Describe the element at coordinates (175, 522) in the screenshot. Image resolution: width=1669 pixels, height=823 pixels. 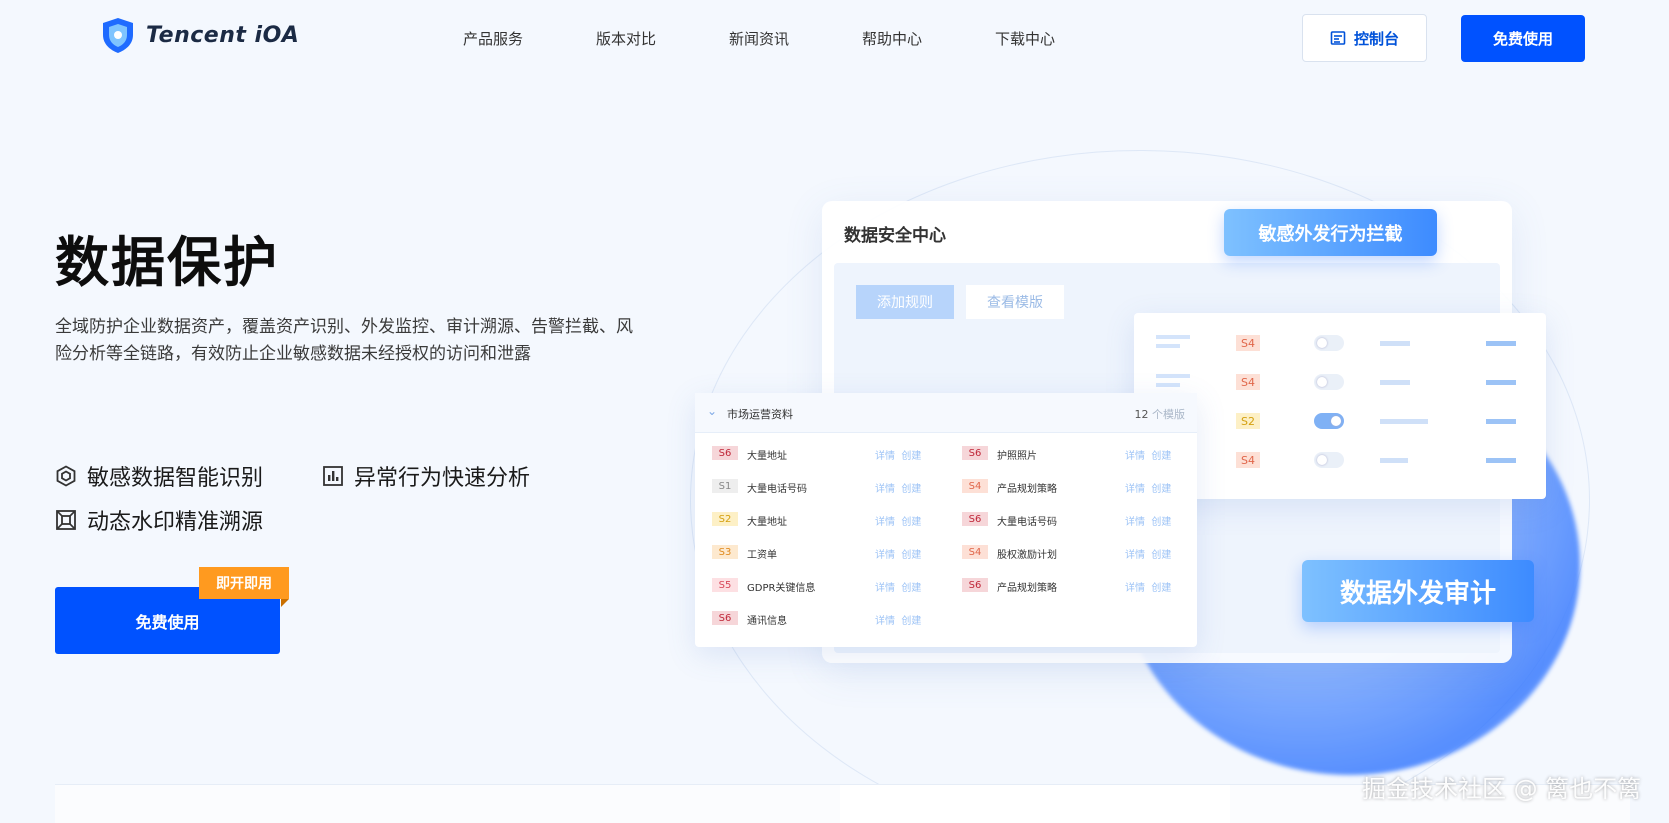
I see `feature-label: 动态水印精准溯源` at that location.